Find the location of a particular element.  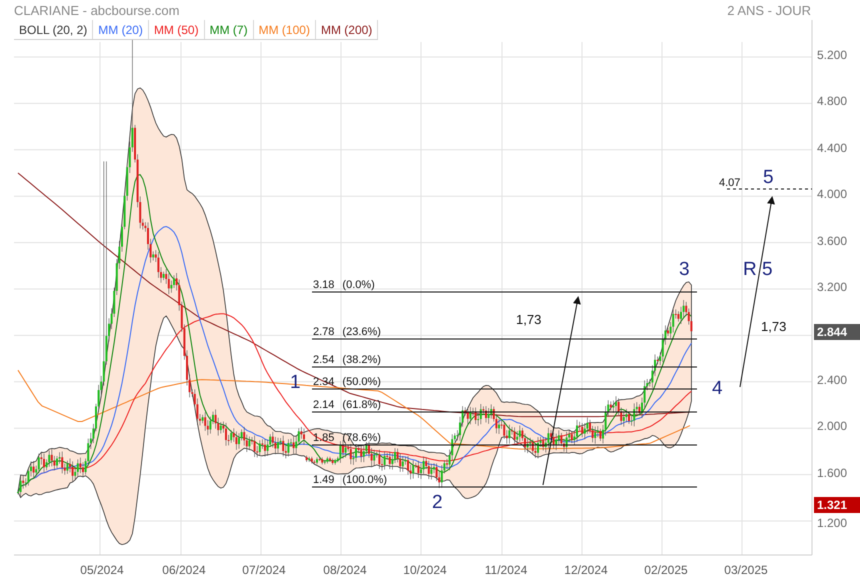

legend-item: MM (7) is located at coordinates (229, 29).